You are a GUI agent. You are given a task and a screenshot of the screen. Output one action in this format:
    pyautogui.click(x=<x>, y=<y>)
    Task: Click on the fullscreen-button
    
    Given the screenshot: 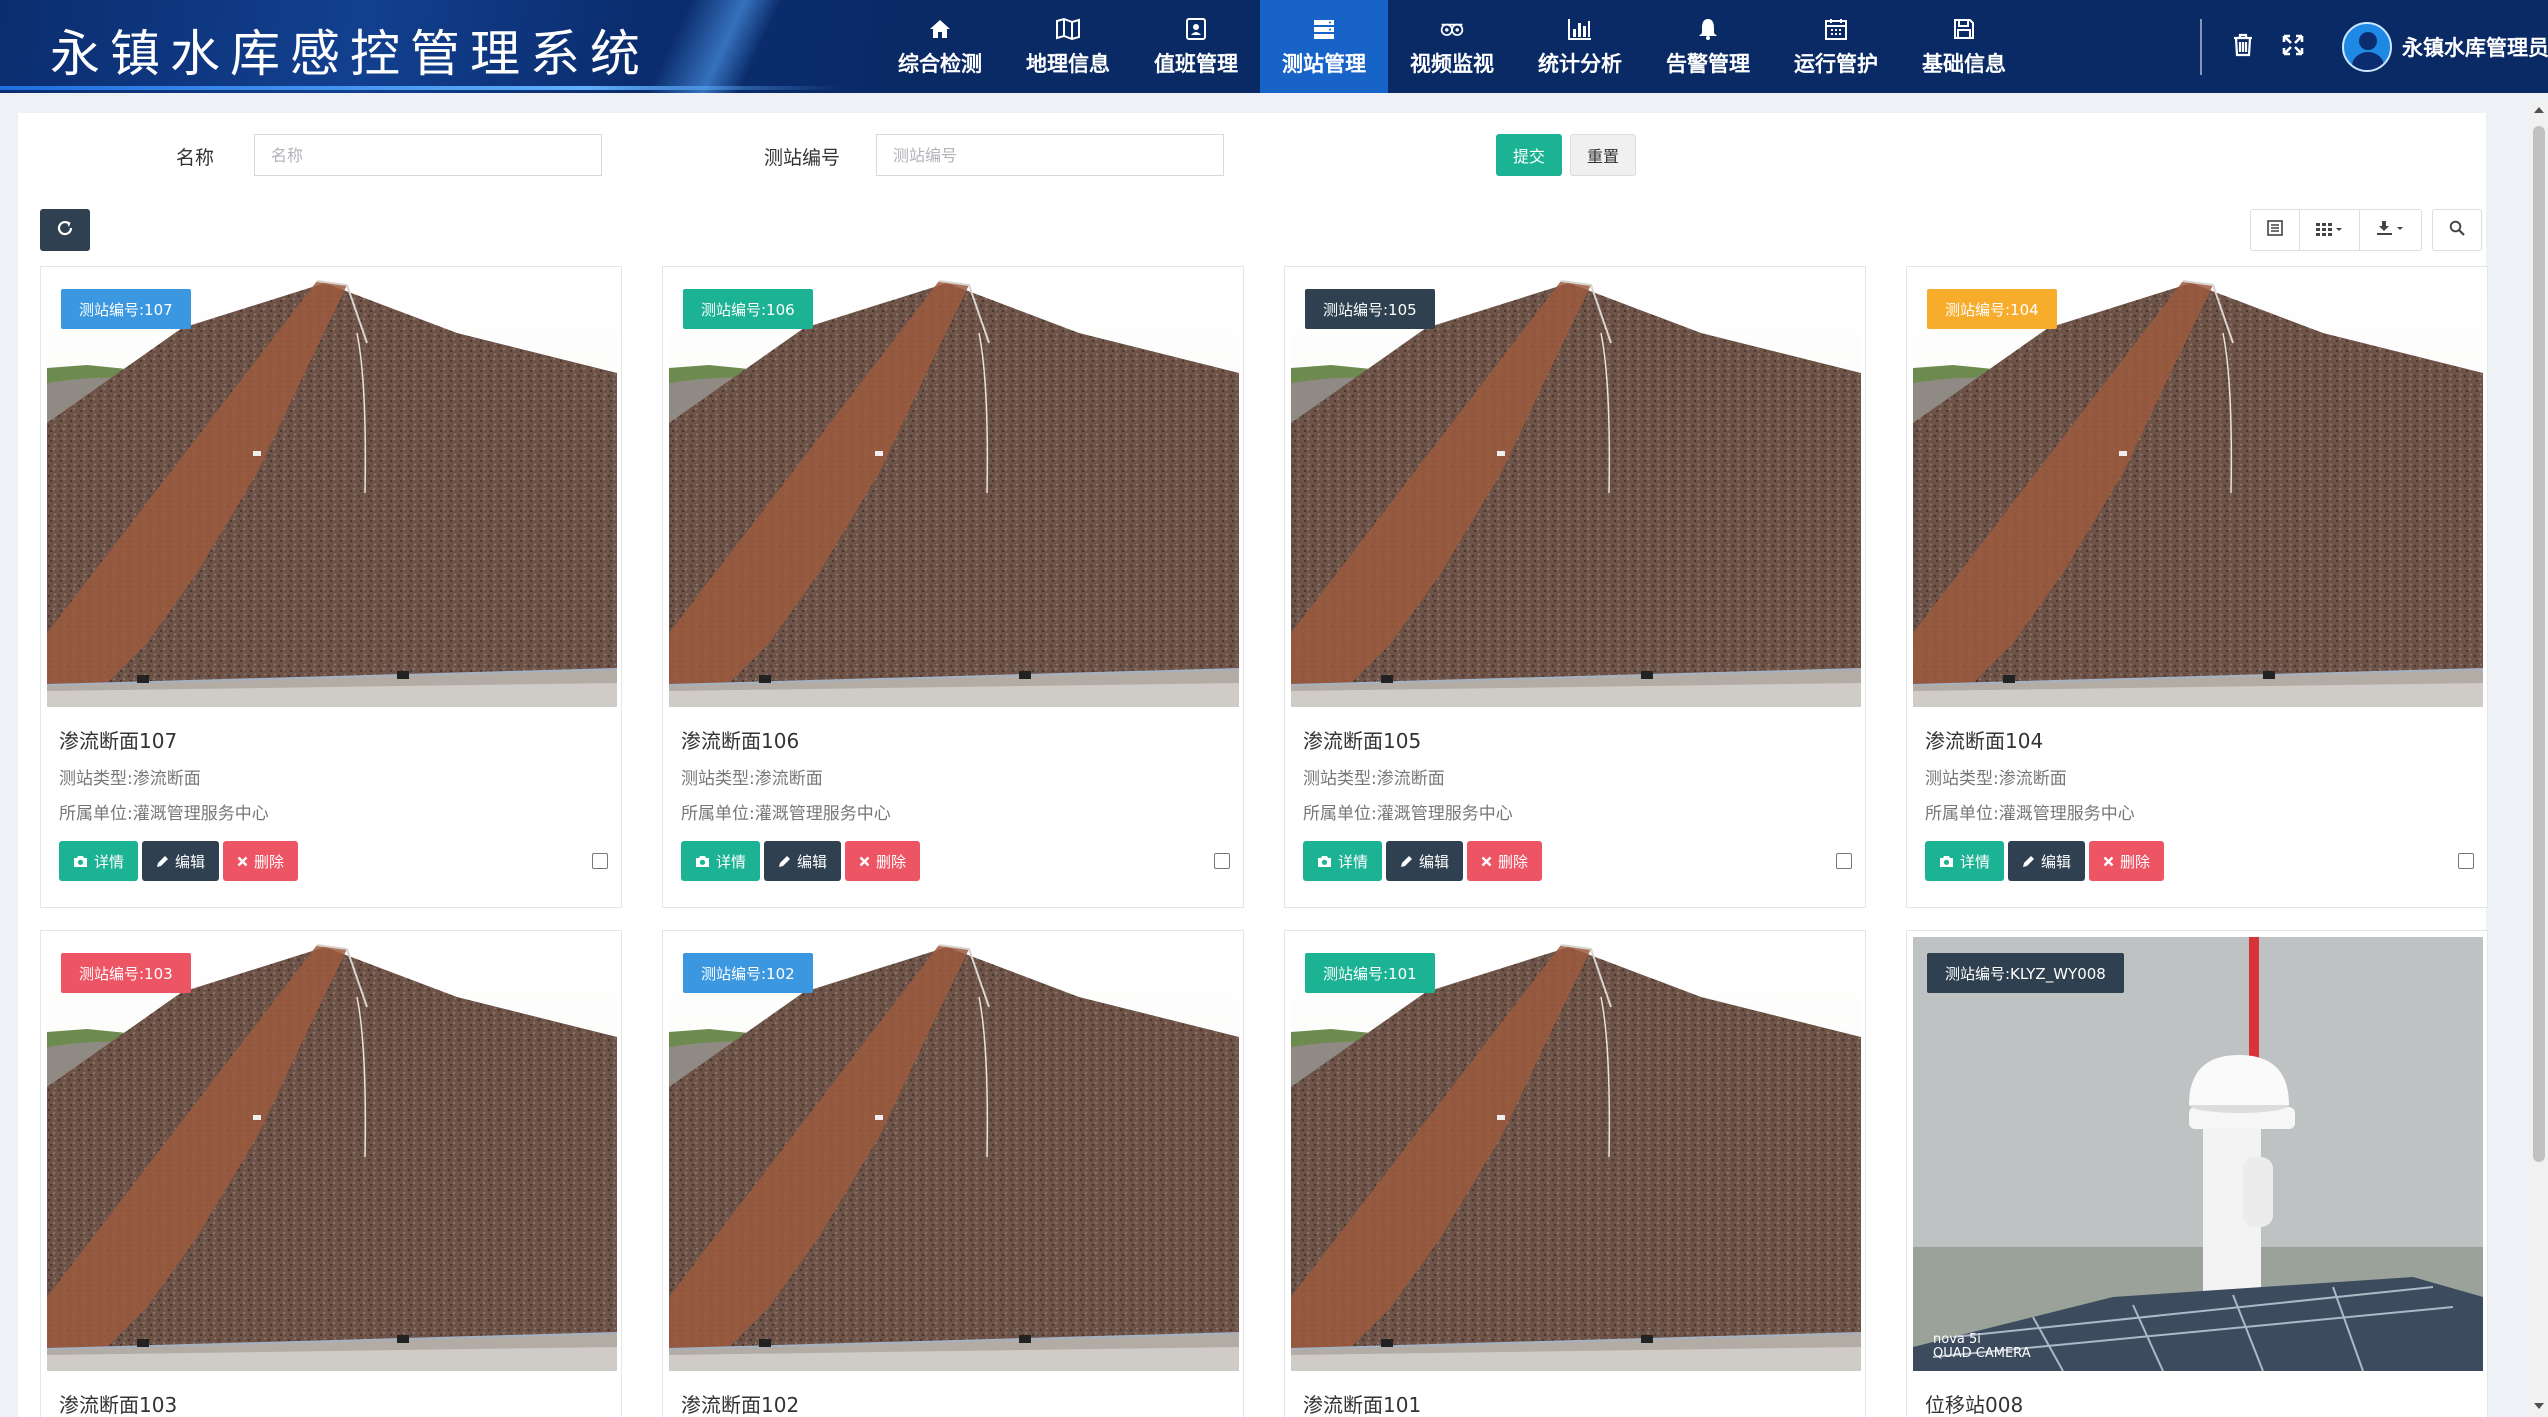 What is the action you would take?
    pyautogui.click(x=2293, y=47)
    